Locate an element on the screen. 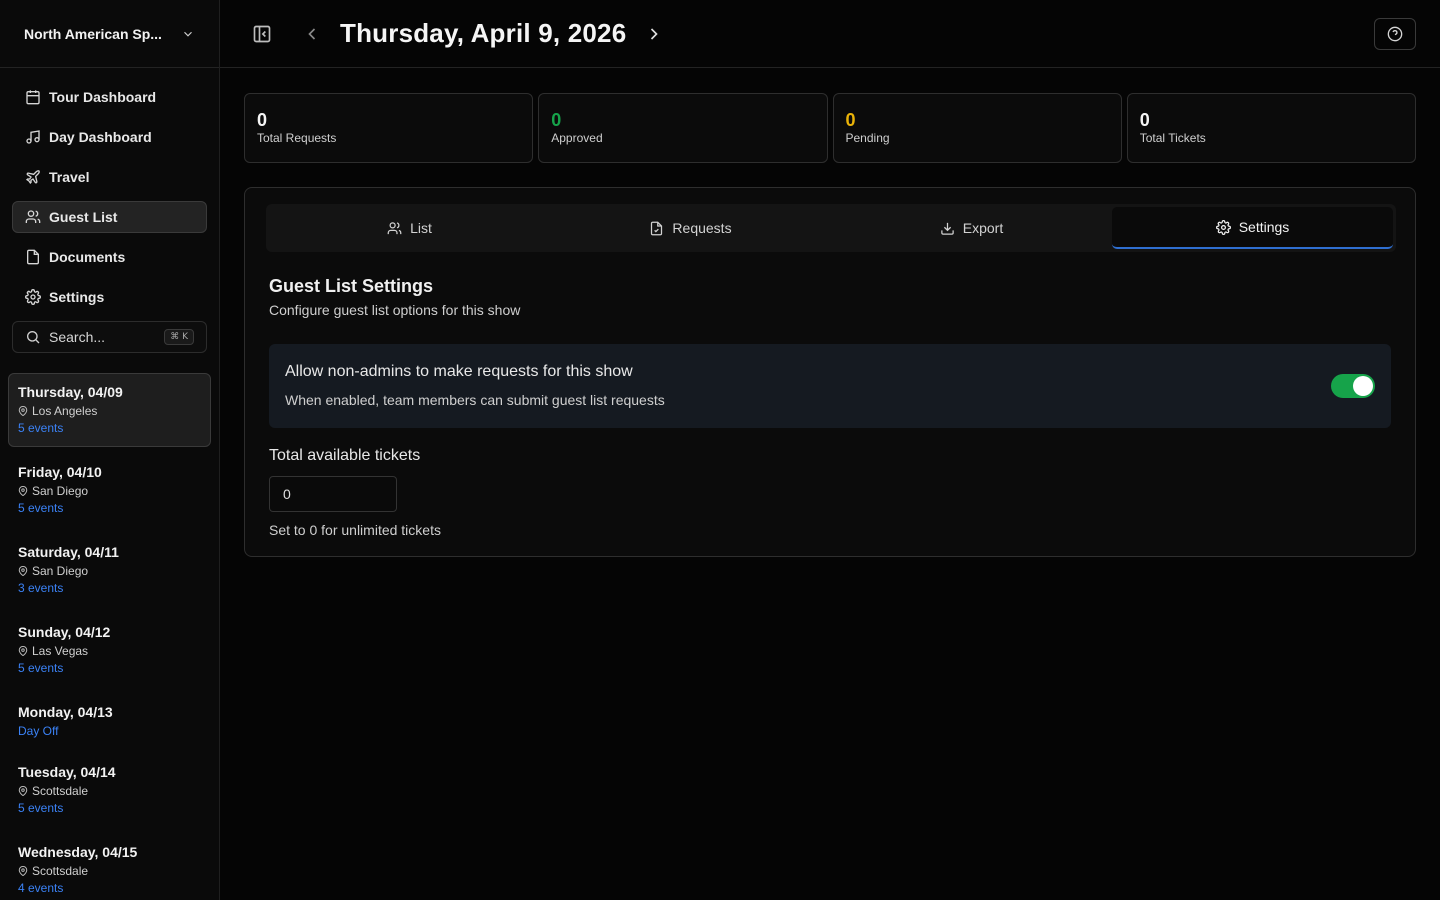  sidebar-item-tour-dashboard: Tour Dashboard is located at coordinates (109, 97).